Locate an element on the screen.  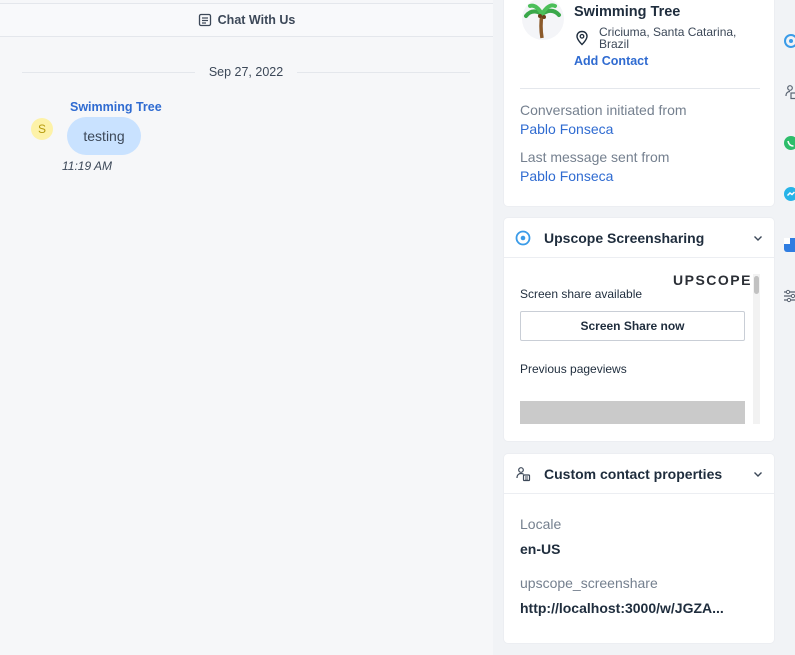
chat-header: Chat With Us is located at coordinates (246, 20).